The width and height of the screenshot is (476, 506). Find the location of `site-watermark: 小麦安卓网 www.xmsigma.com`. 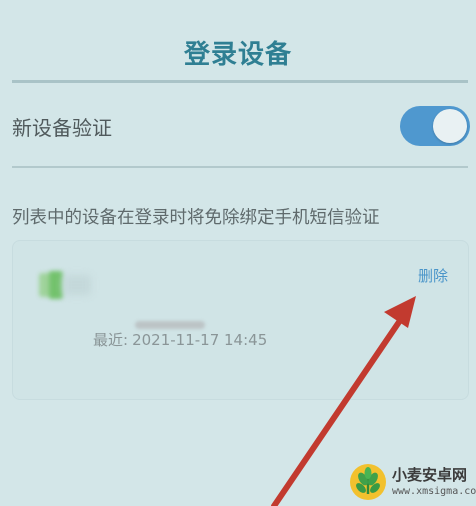

site-watermark: 小麦安卓网 www.xmsigma.com is located at coordinates (412, 482).